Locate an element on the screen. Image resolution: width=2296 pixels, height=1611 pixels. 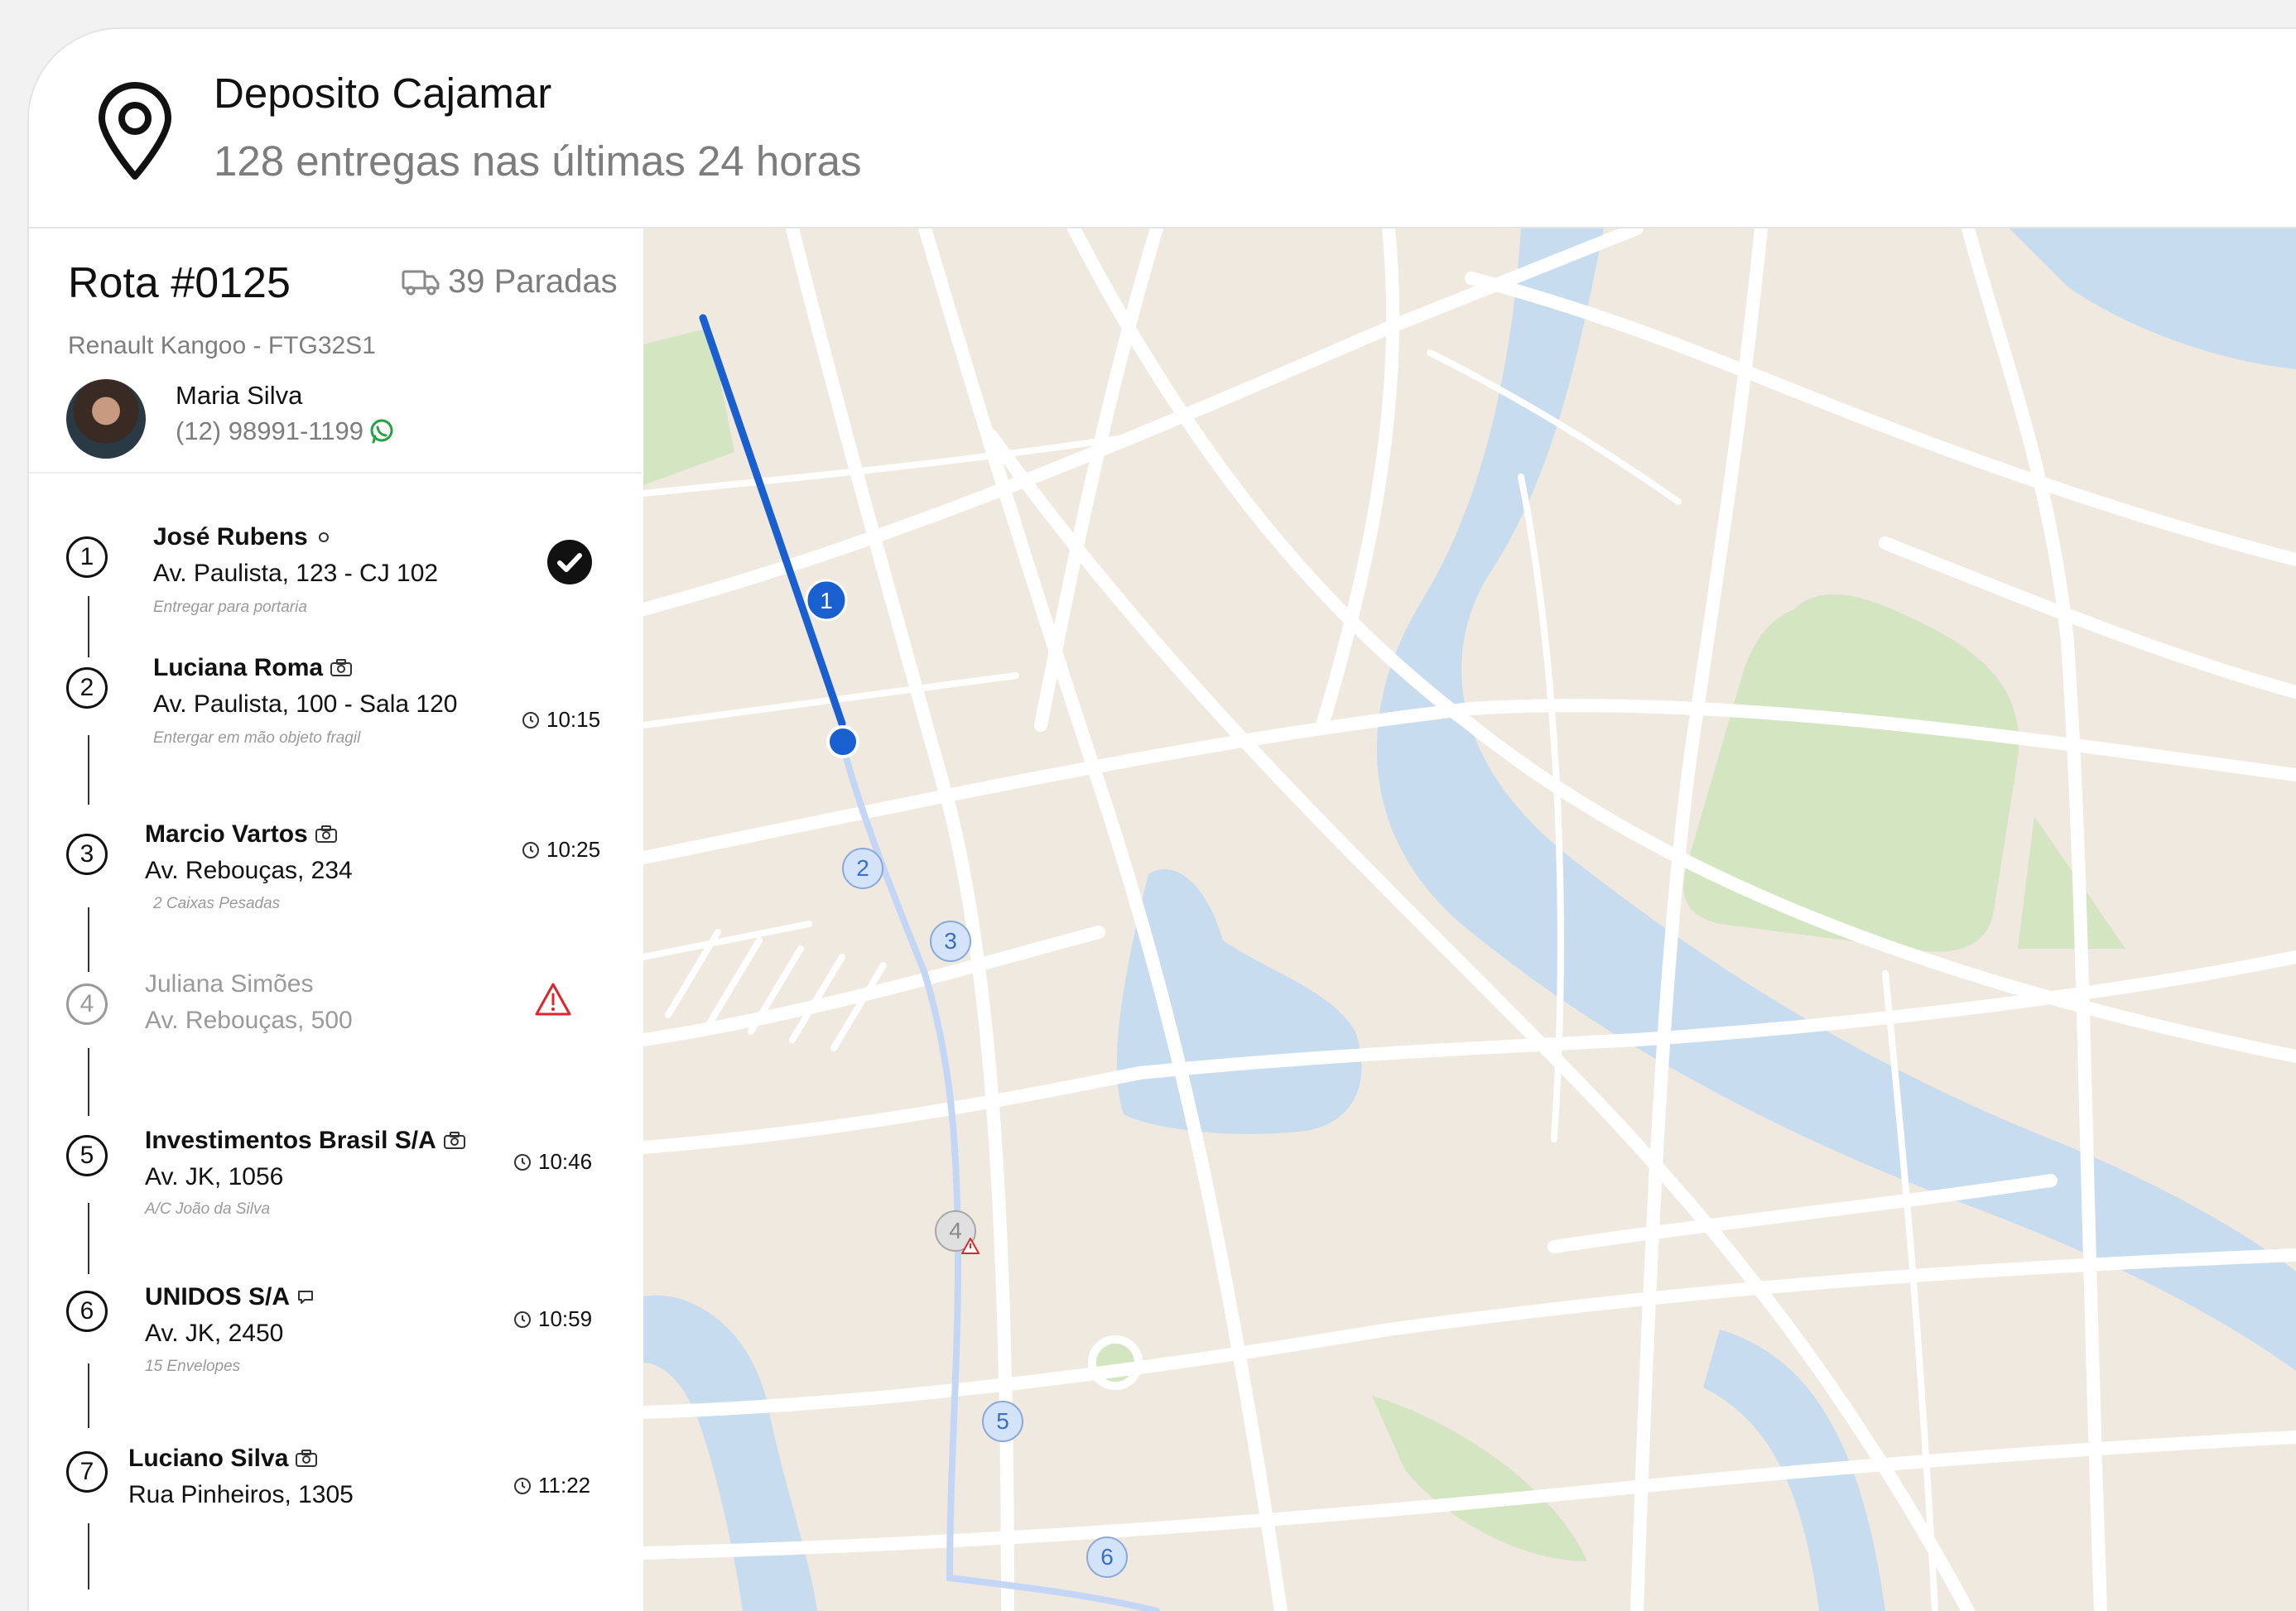
stop-number-6: 6 is located at coordinates (87, 1311).